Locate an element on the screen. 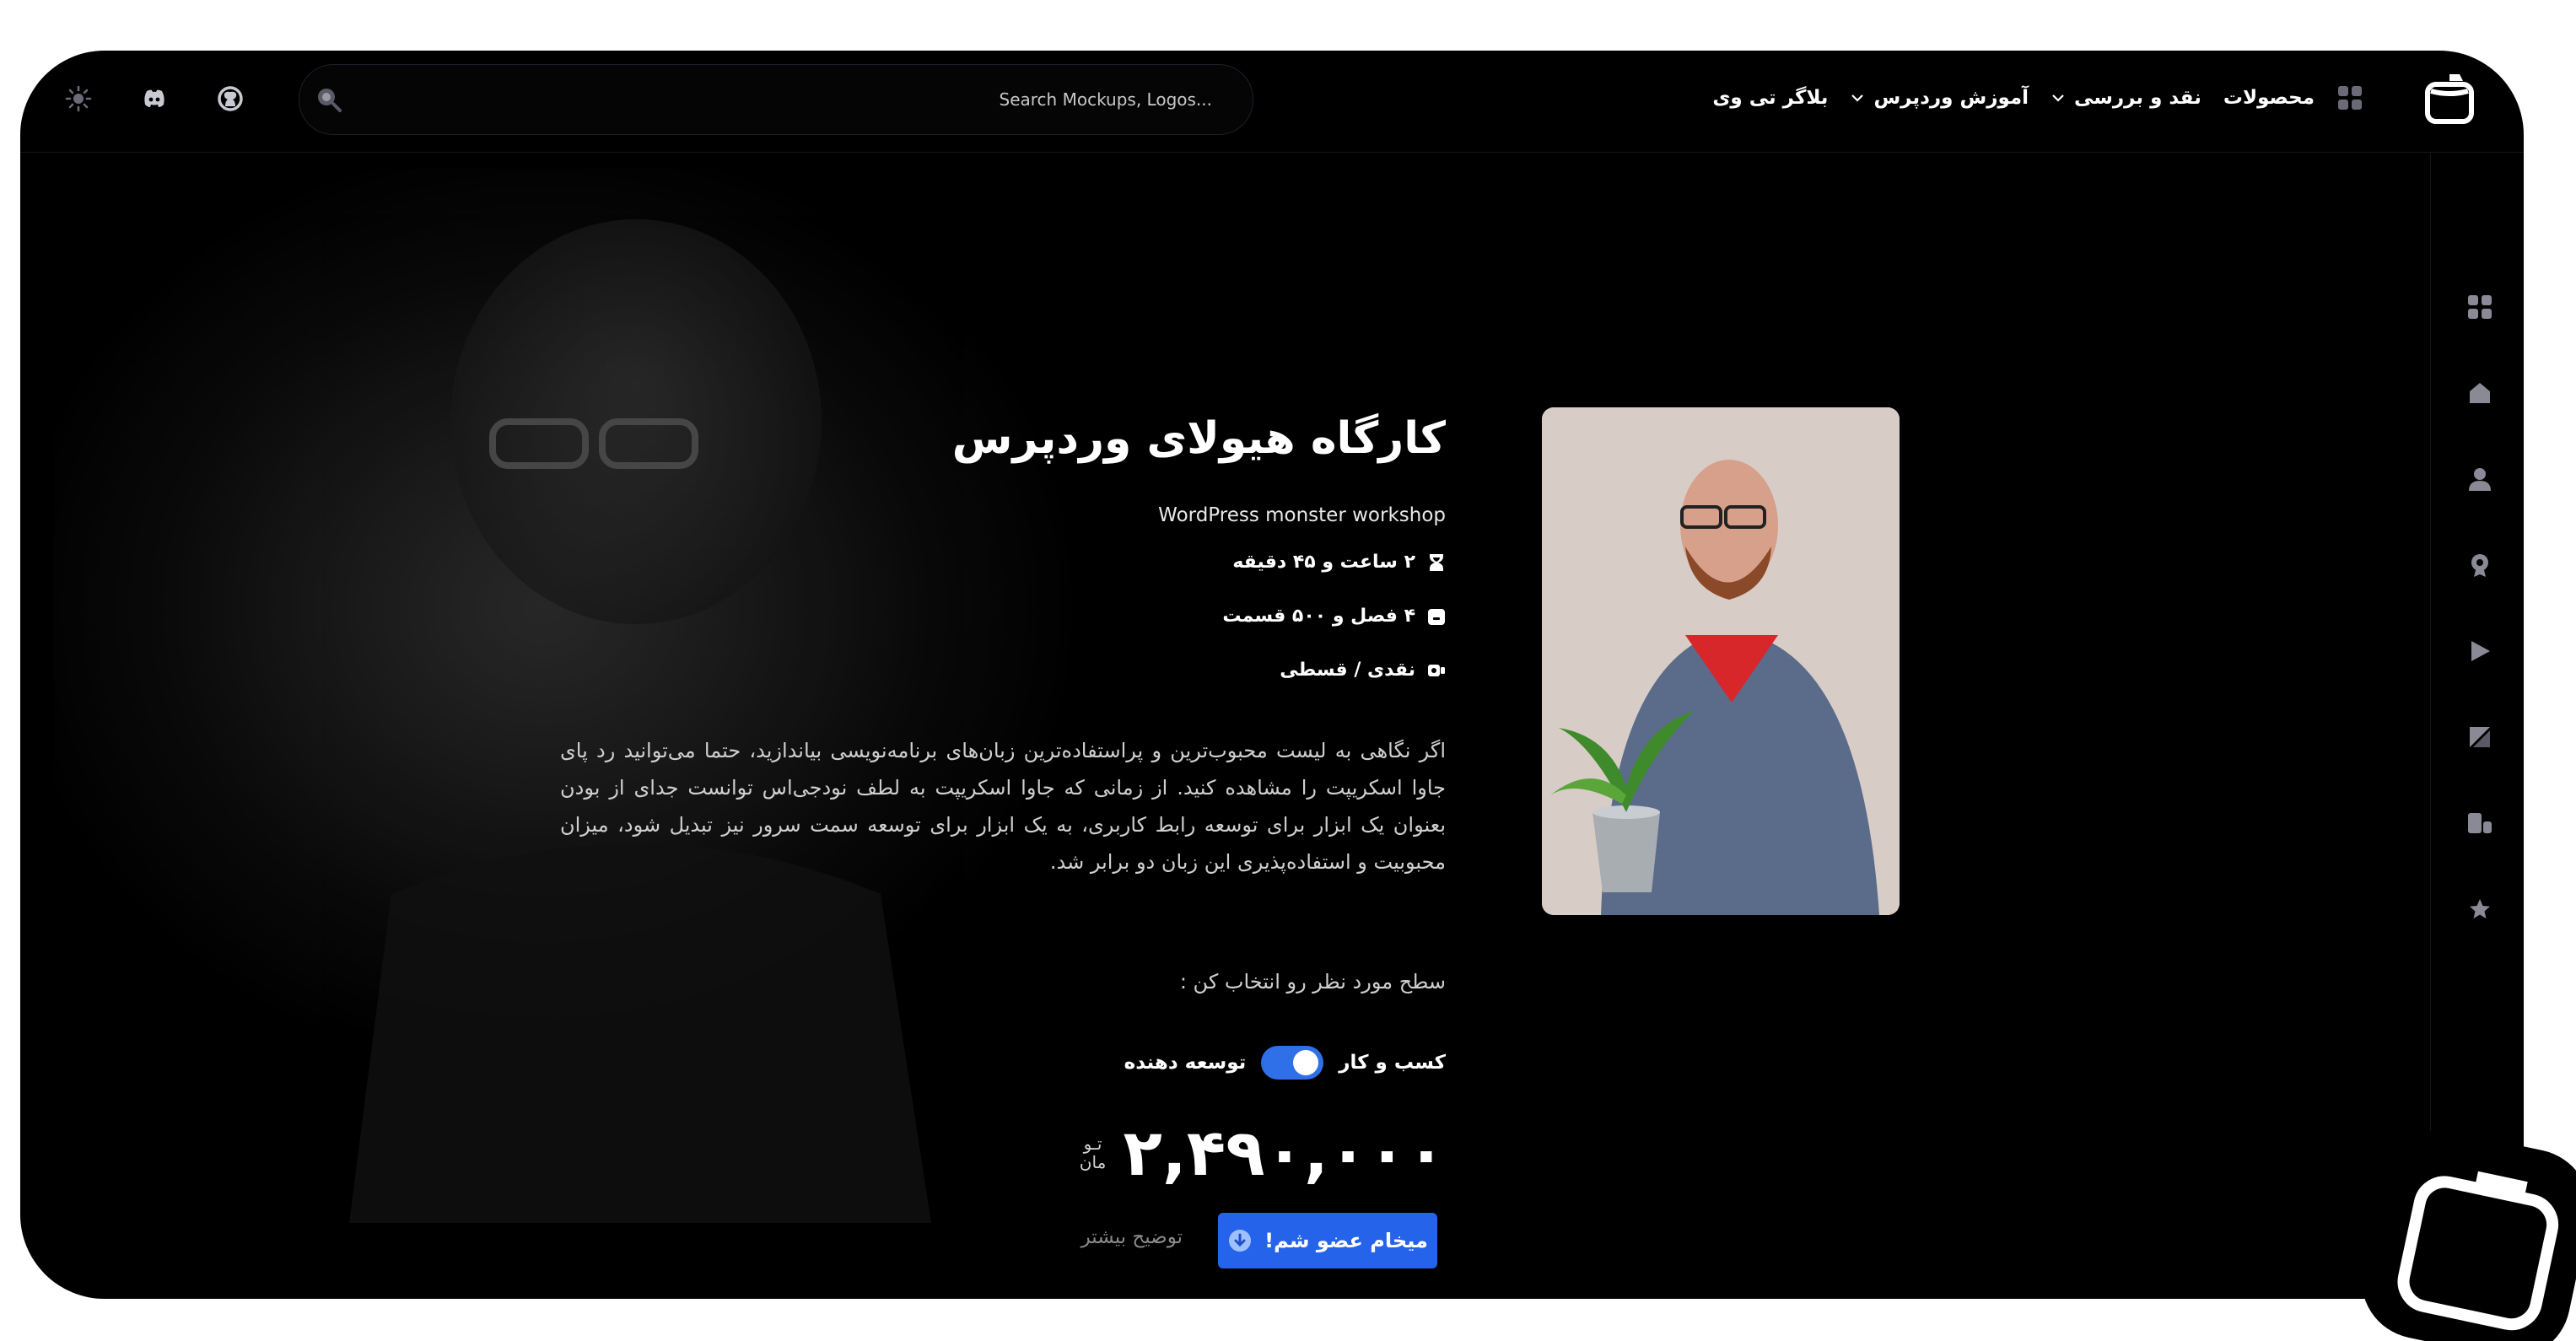 The width and height of the screenshot is (2576, 1341). document-icon is located at coordinates (2479, 737).